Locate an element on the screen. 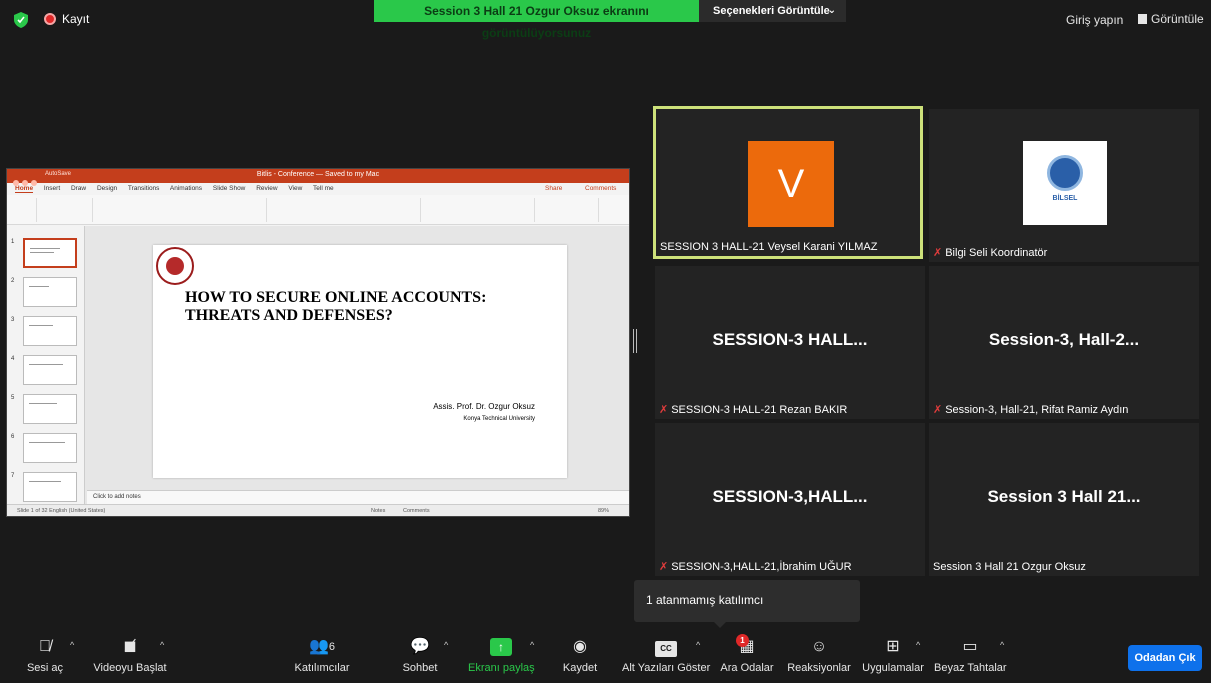 This screenshot has height=683, width=1211. status-notes: Notes is located at coordinates (378, 511).